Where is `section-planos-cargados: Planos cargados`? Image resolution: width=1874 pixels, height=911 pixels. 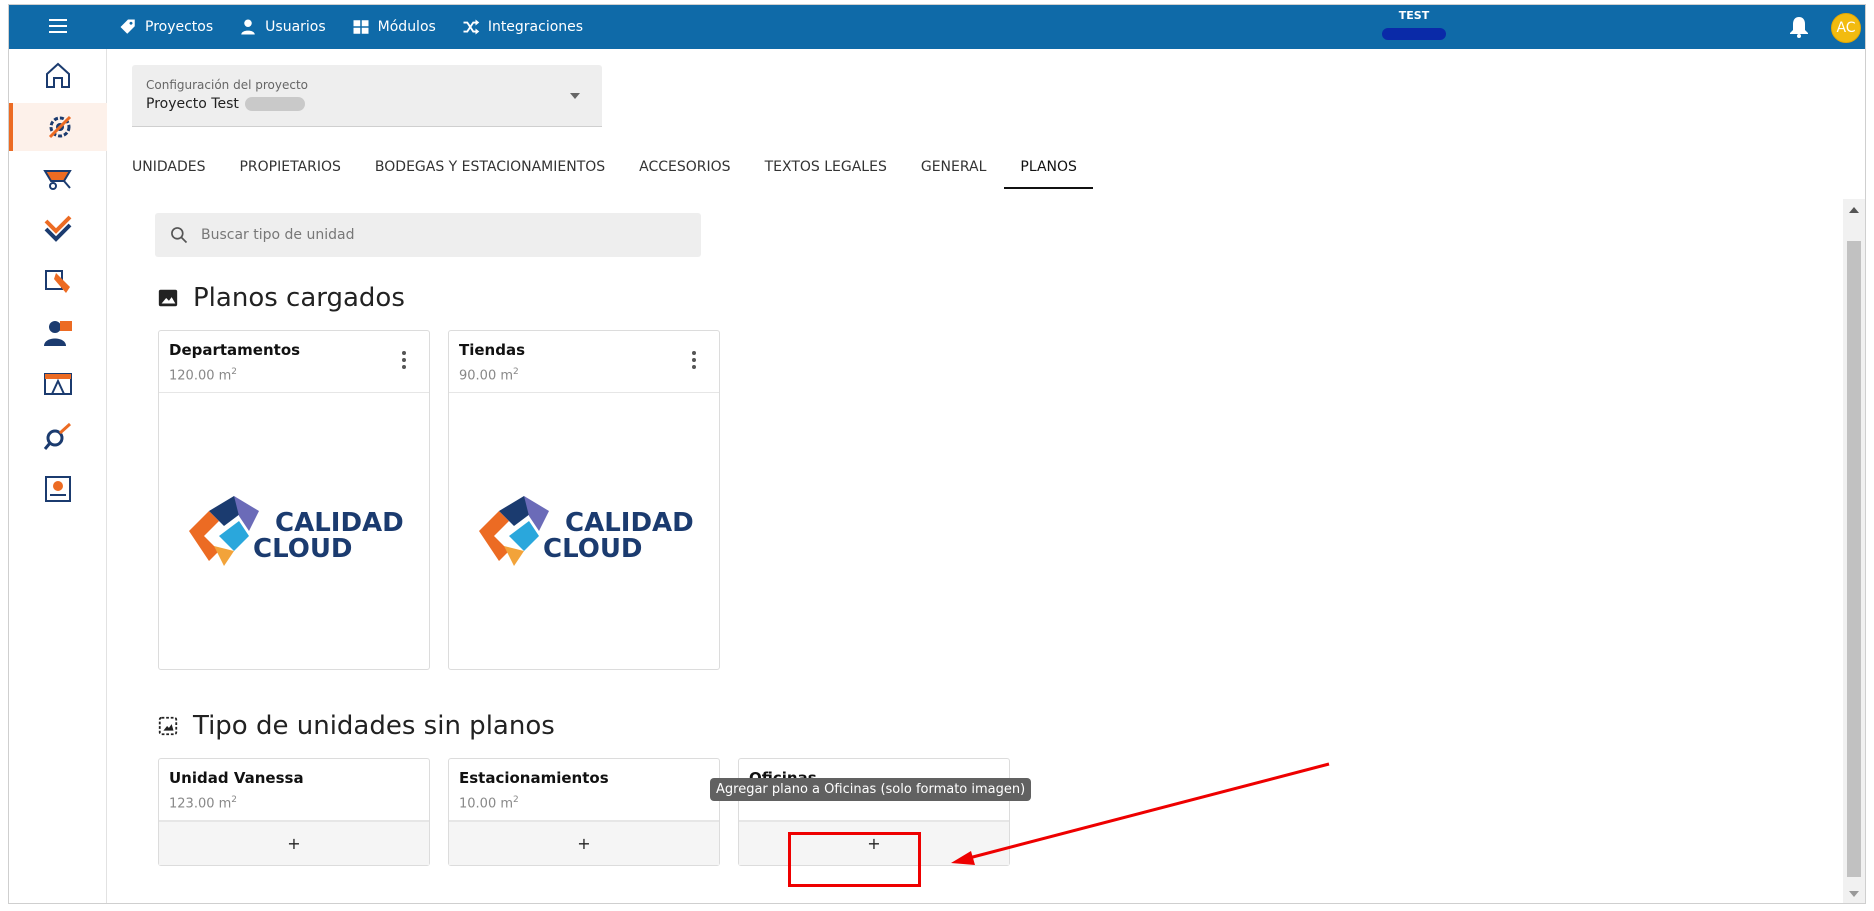 section-planos-cargados: Planos cargados is located at coordinates (281, 298).